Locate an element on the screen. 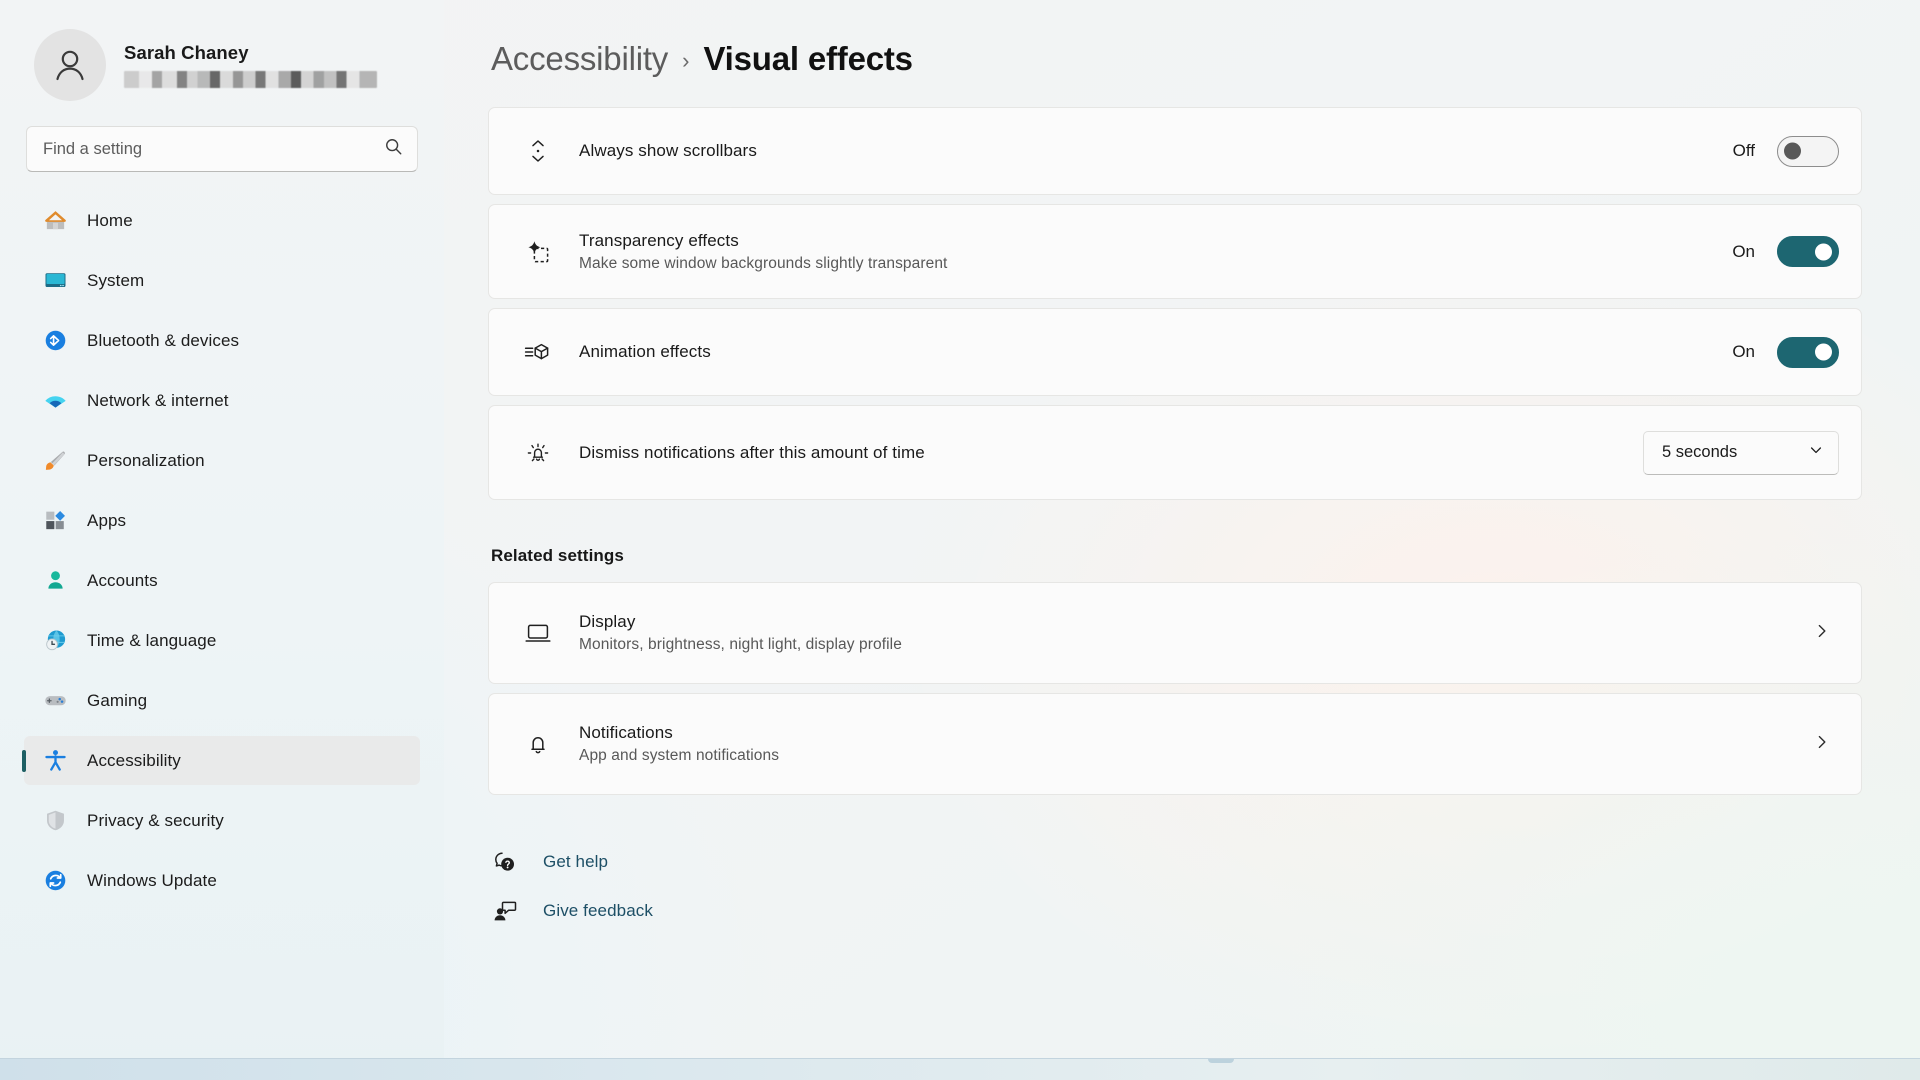 The image size is (1920, 1080). always-show-scrollbars-toggle is located at coordinates (1808, 151).